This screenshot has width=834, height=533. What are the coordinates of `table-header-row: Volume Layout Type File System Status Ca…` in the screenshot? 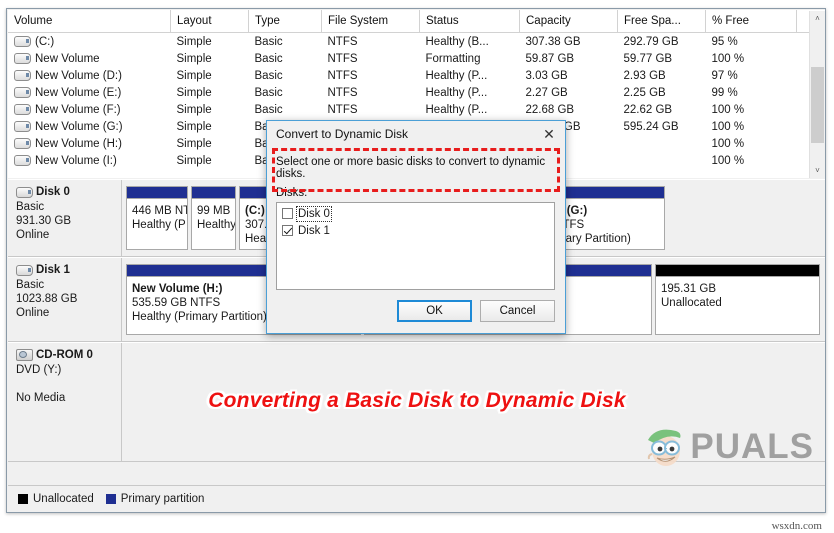 It's located at (416, 21).